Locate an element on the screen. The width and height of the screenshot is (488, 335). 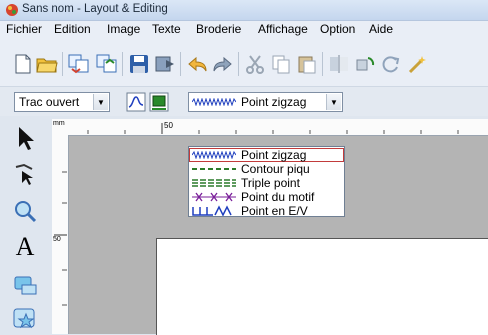
menu-texte: Texte is located at coordinates (166, 29).